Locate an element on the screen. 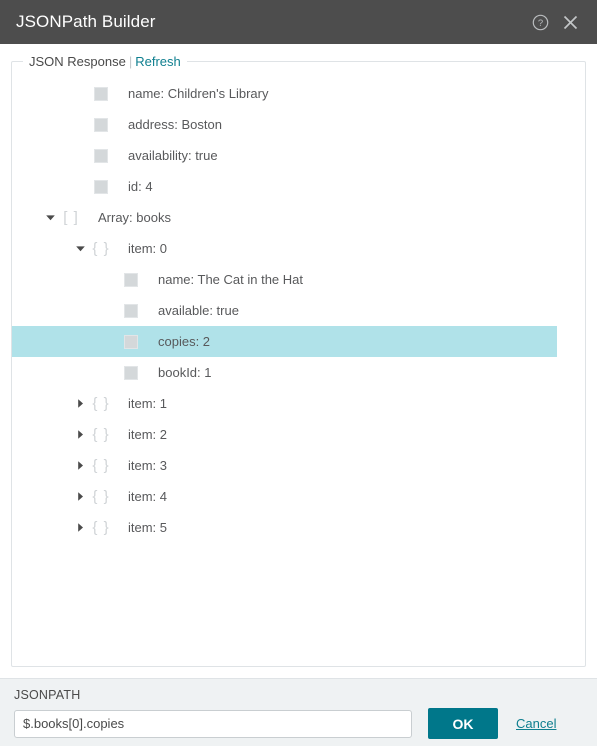  tree-row-label: available: true is located at coordinates (198, 310).